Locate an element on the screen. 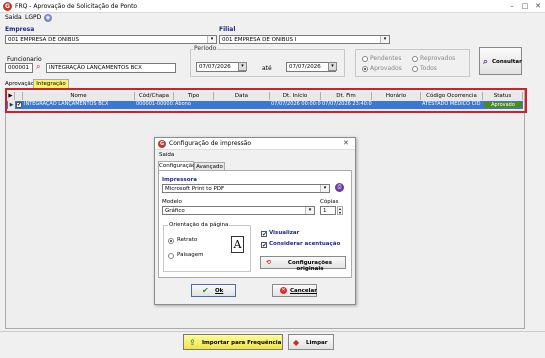 The image size is (545, 358). visualizar-checkbox: ✔ is located at coordinates (264, 234).